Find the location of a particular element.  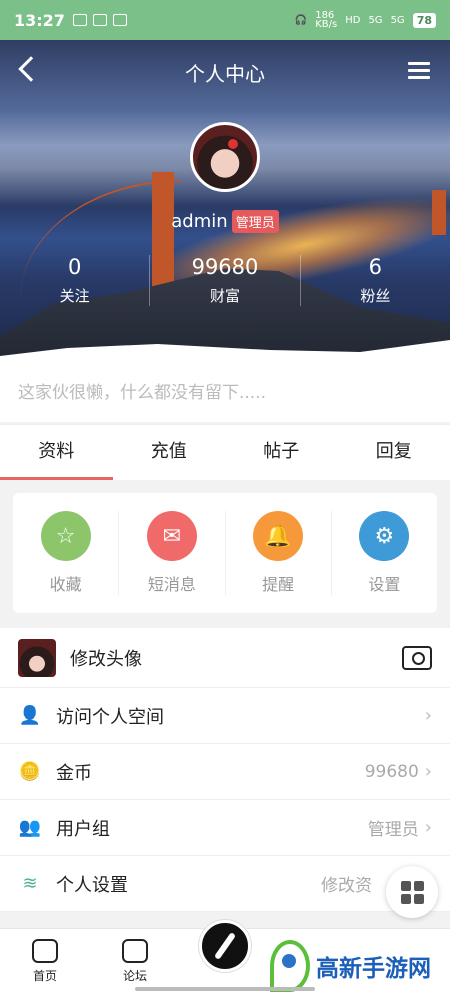

role-badge: 管理员 is located at coordinates (255, 221).